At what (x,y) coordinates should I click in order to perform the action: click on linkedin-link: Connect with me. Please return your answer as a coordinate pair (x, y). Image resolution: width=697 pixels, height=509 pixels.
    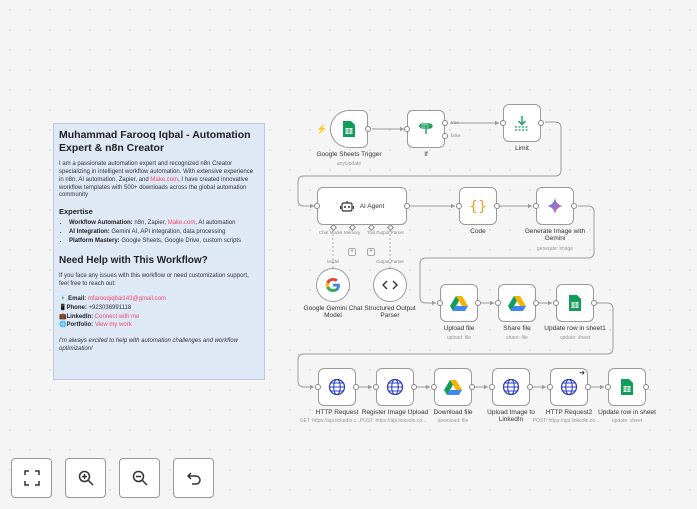
    Looking at the image, I should click on (117, 317).